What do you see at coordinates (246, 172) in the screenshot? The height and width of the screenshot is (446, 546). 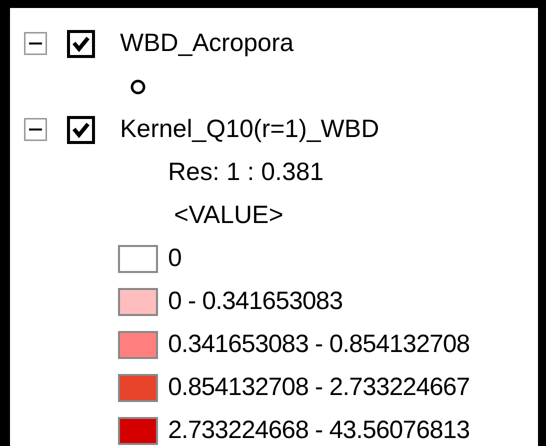 I see `resolution-text: Res: 1 : 0.381` at bounding box center [246, 172].